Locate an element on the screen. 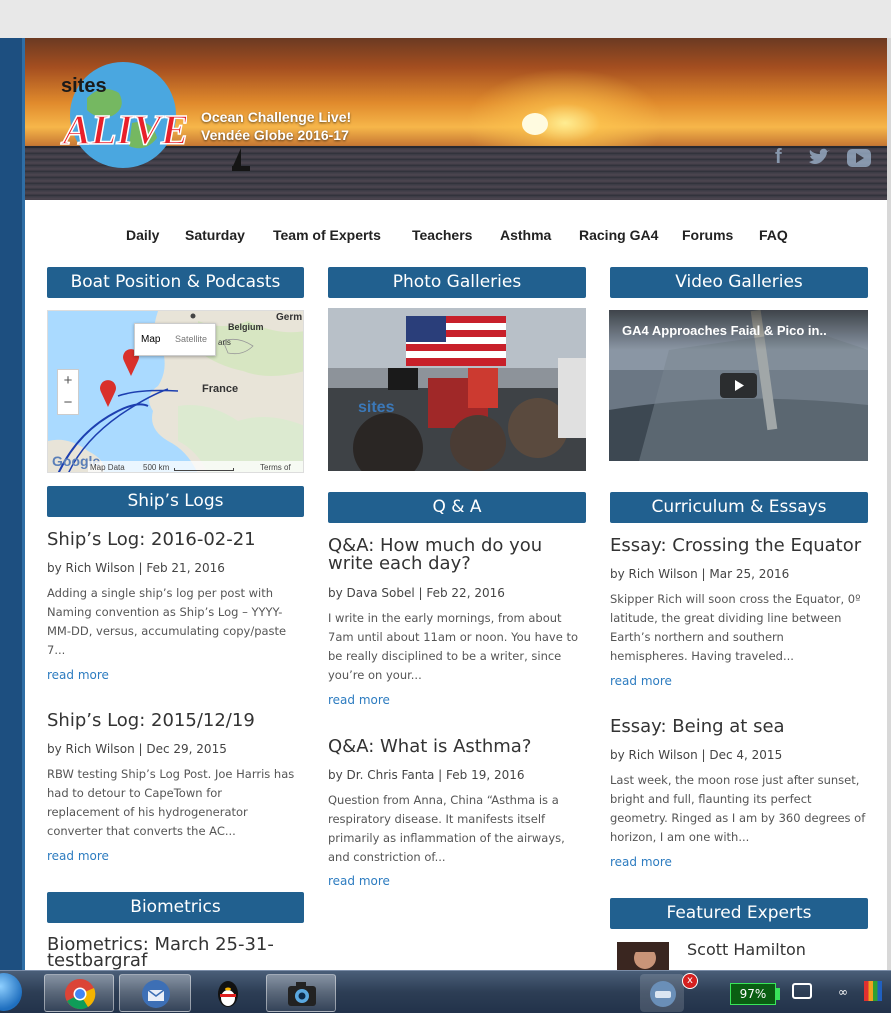  network-car-icon is located at coordinates (663, 994).